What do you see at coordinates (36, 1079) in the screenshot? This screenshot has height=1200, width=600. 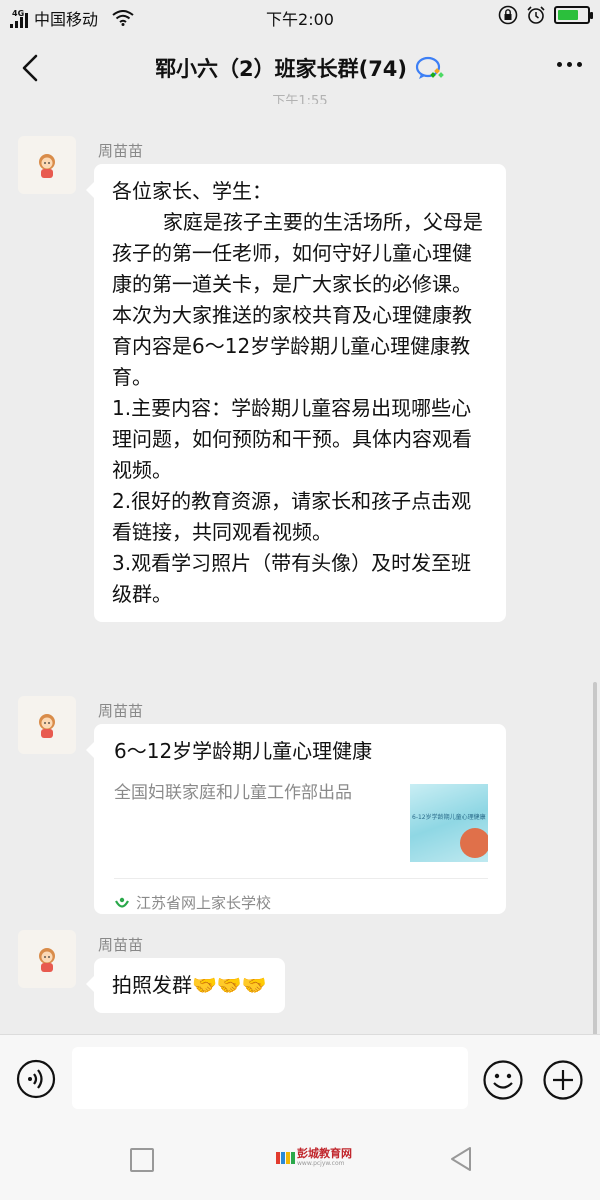 I see `voice-input-button` at bounding box center [36, 1079].